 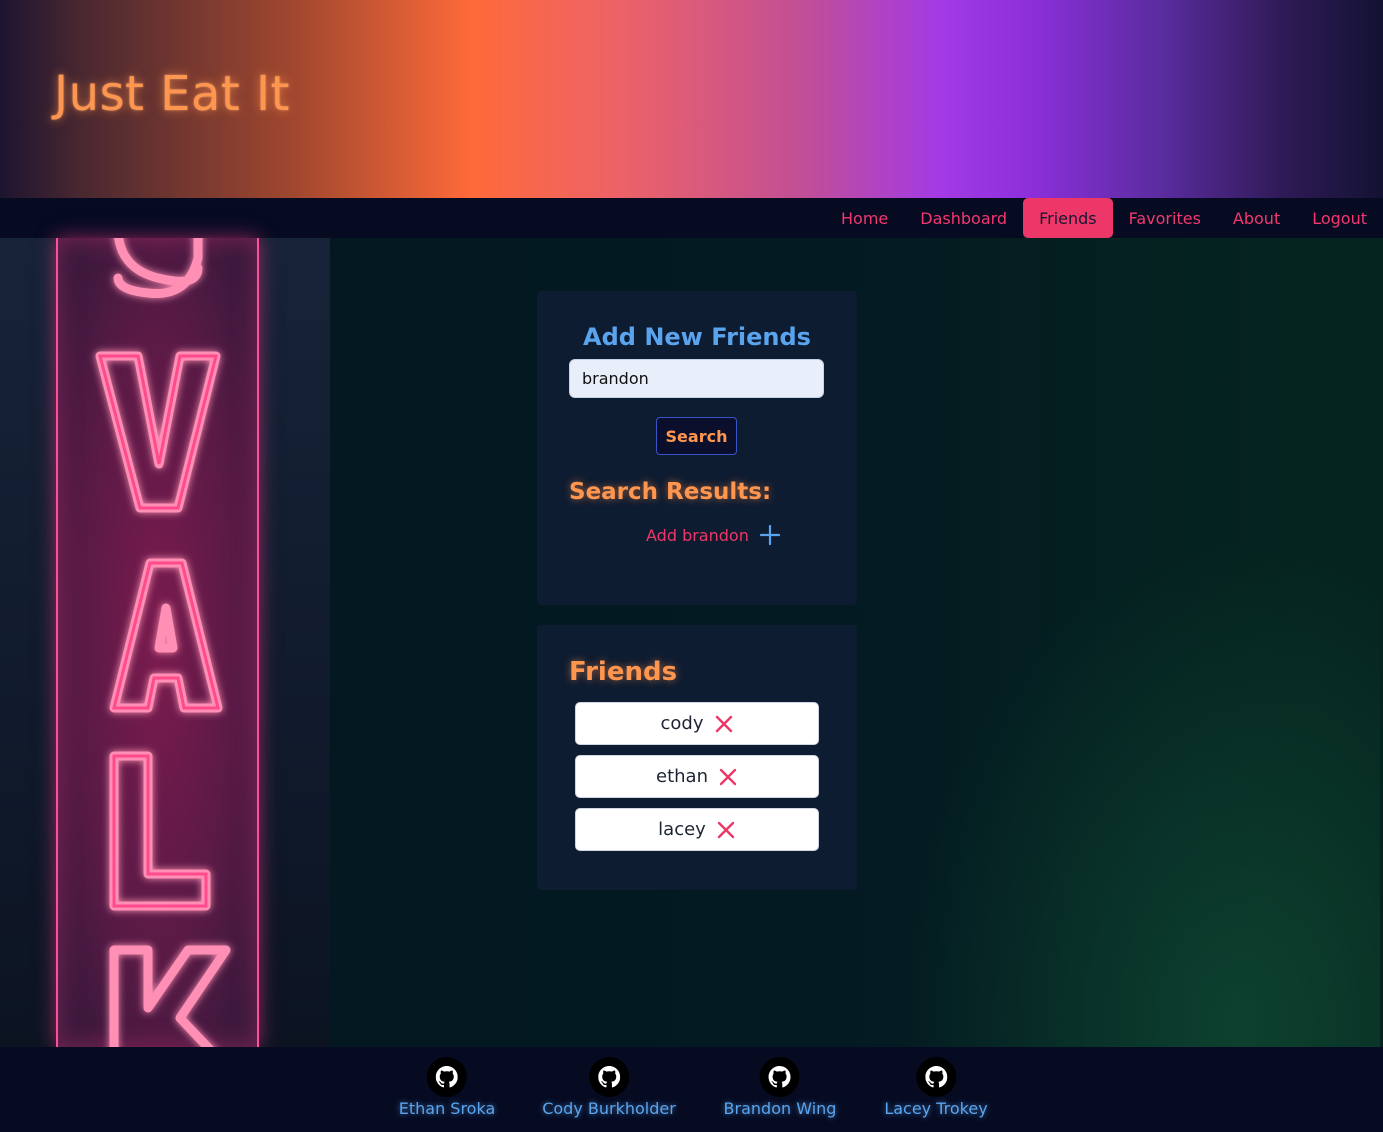 I want to click on add-friend-label: Add brandon, so click(x=697, y=535).